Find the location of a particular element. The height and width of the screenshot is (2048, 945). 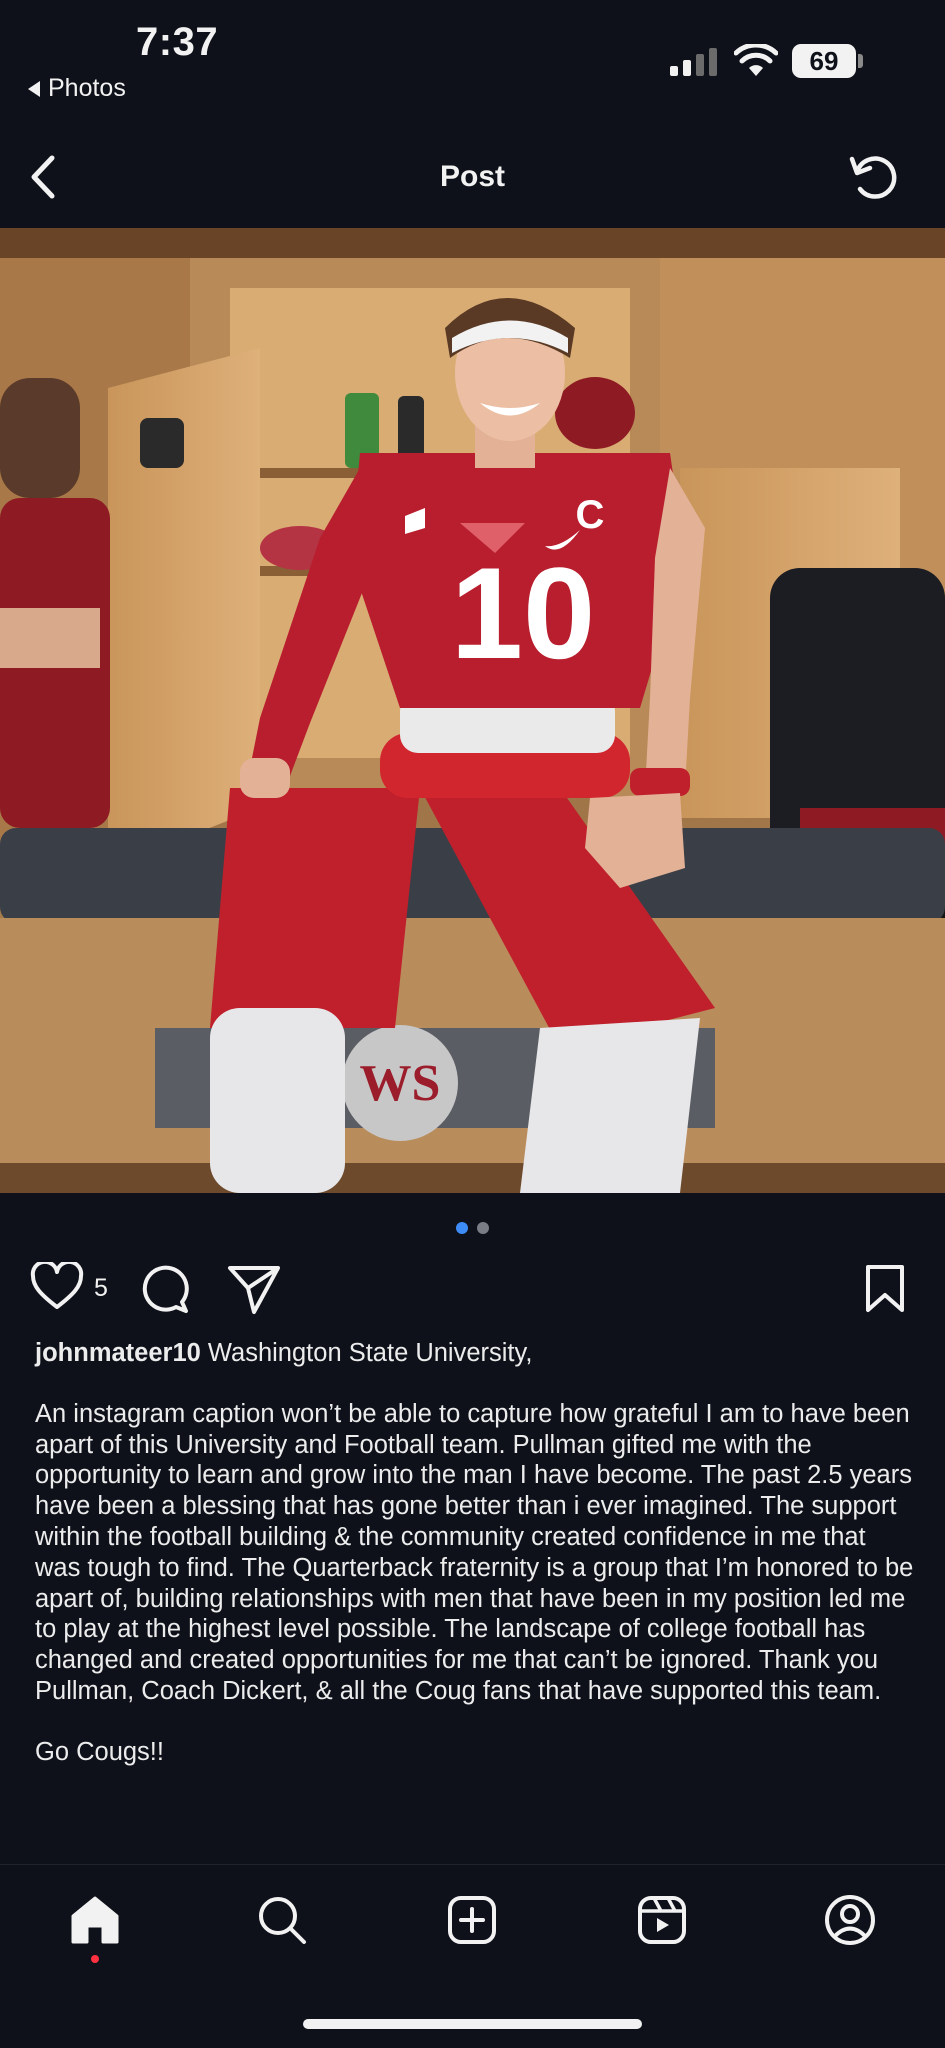

captain-letter: C is located at coordinates (590, 515).